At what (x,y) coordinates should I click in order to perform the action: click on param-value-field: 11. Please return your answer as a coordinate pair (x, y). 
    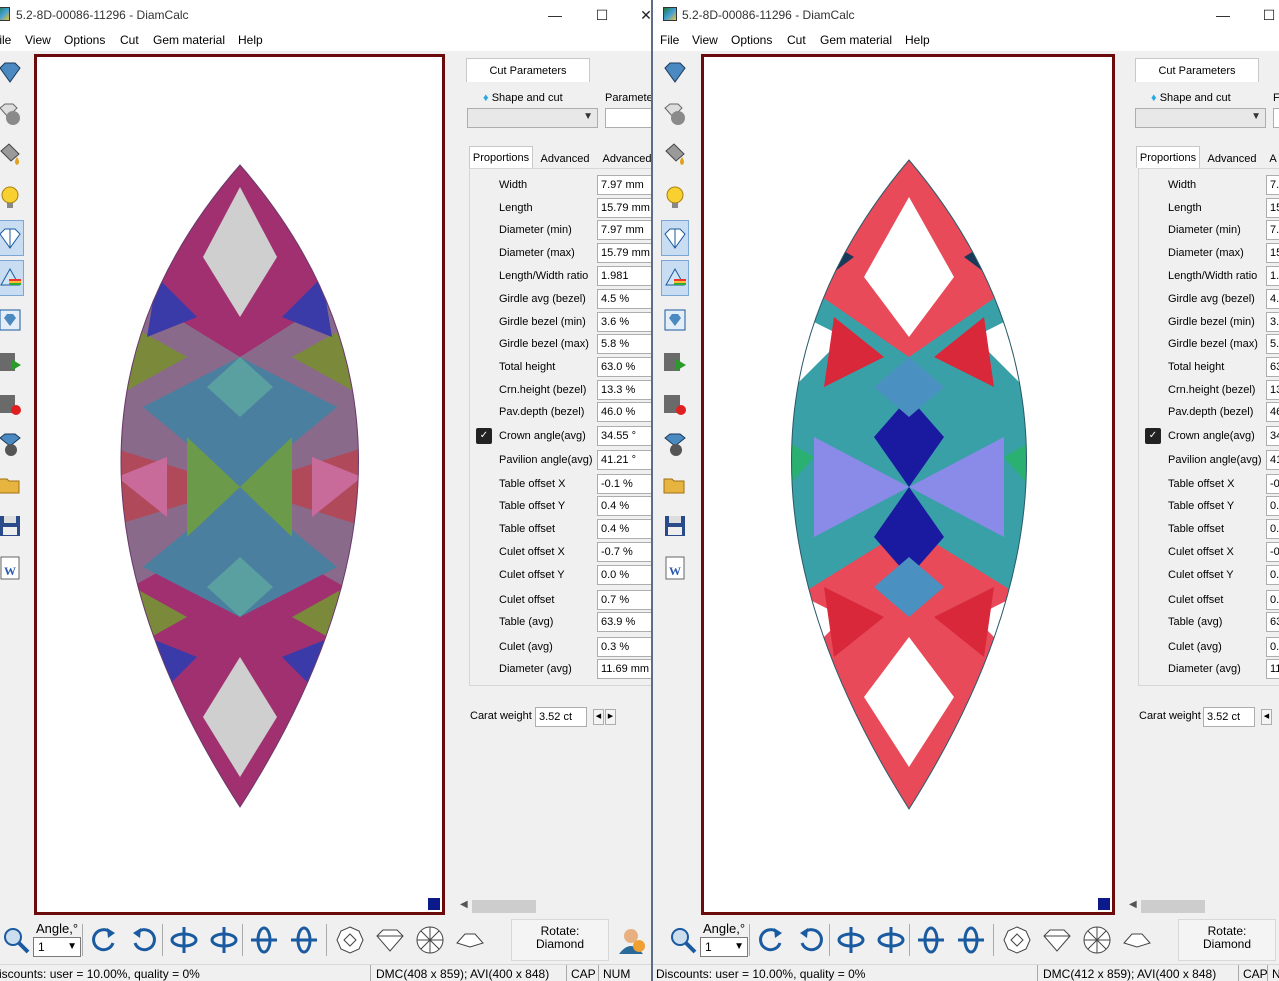
    Looking at the image, I should click on (1272, 669).